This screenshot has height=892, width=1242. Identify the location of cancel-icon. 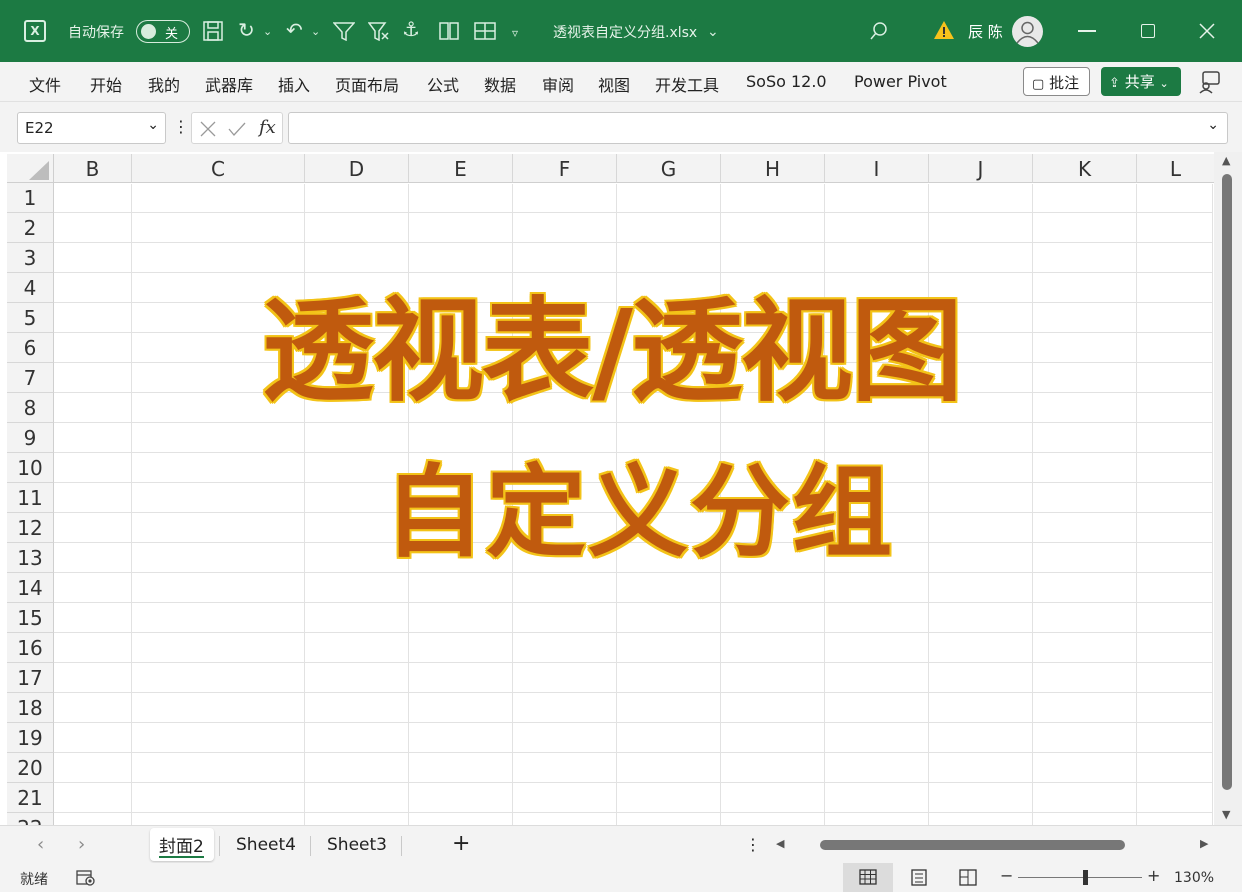
(208, 129).